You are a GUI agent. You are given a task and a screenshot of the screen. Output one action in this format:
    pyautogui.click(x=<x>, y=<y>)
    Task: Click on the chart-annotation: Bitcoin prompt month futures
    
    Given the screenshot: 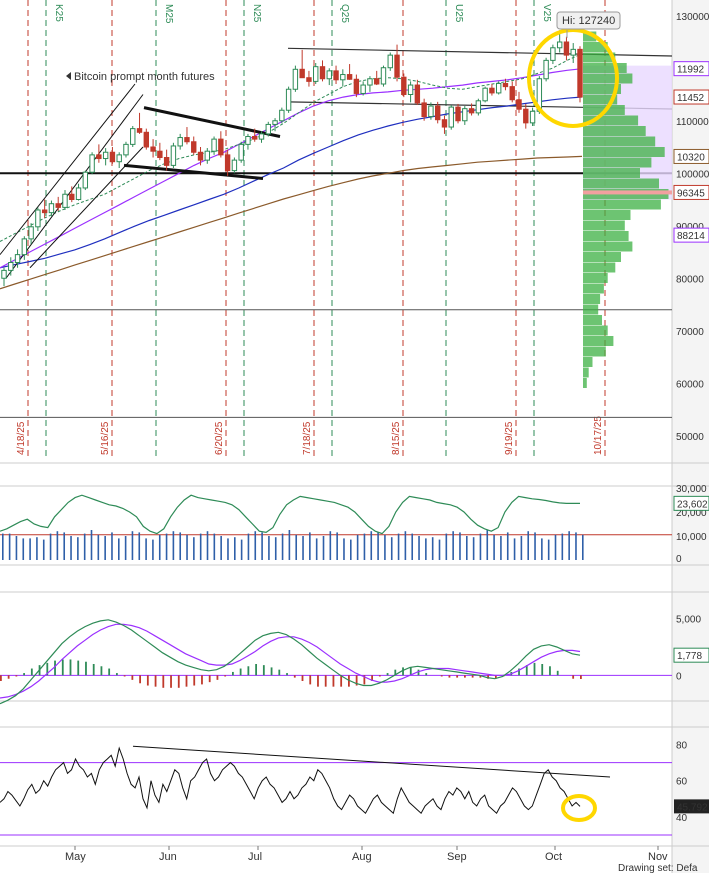 What is the action you would take?
    pyautogui.click(x=144, y=77)
    